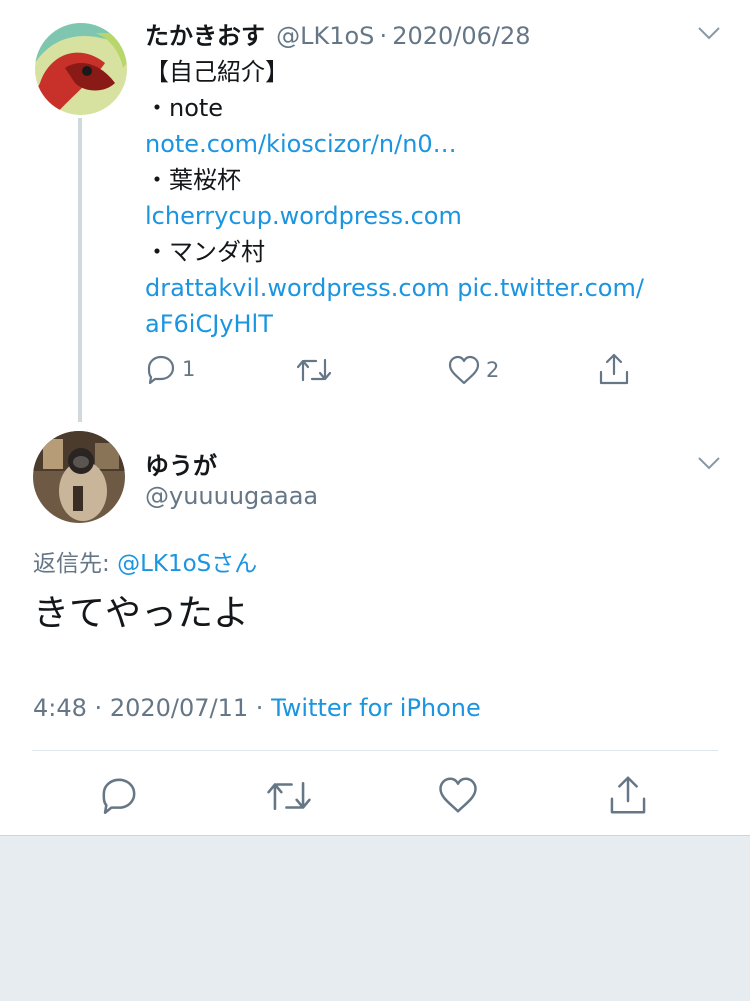 The height and width of the screenshot is (1001, 750). Describe the element at coordinates (71, 564) in the screenshot. I see `reply-to-label: 返信先:` at that location.